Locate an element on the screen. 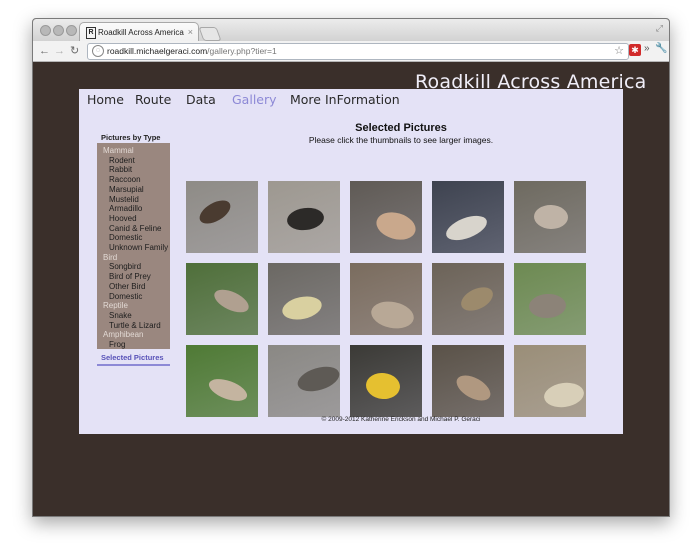 The image size is (700, 560). sidebar-group-bird: Bird is located at coordinates (110, 257).